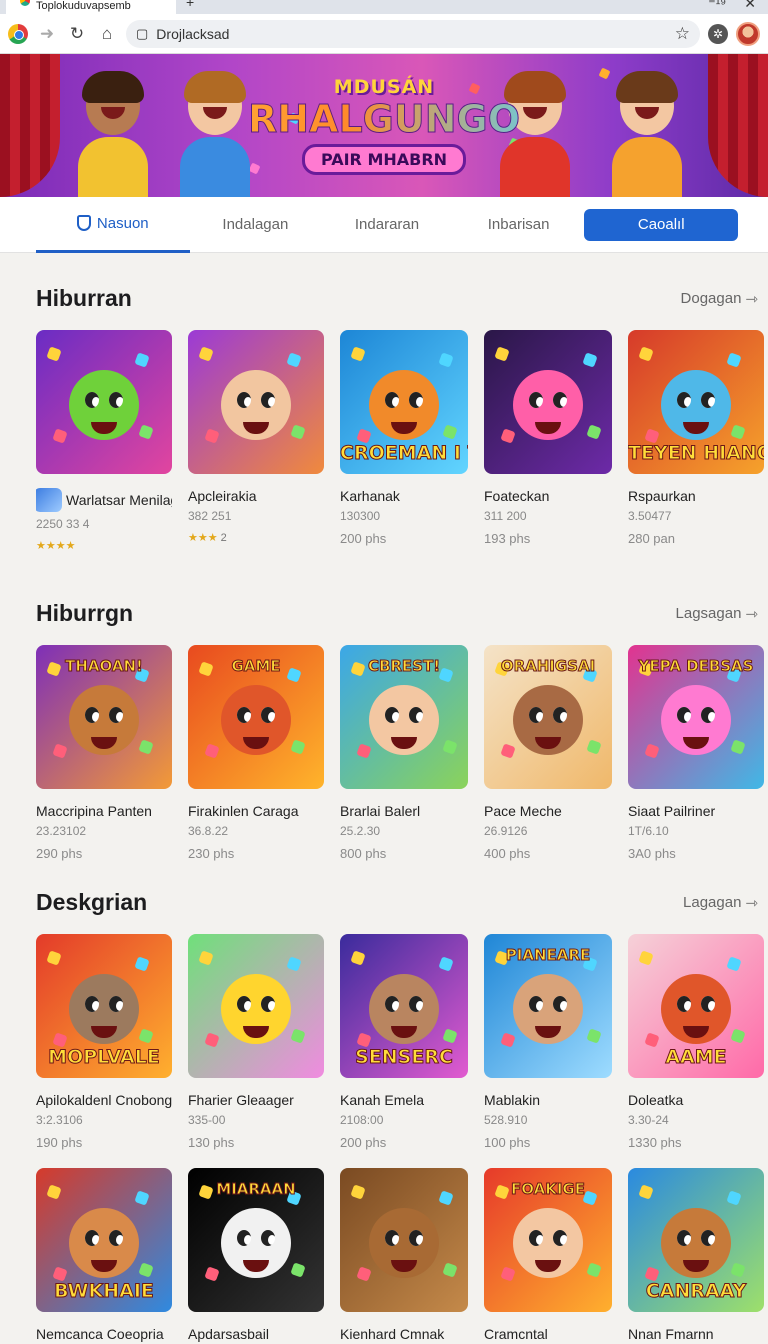 This screenshot has height=1344, width=768. I want to click on game-thumbnail: CROEMAN I TAEDUNS, so click(404, 402).